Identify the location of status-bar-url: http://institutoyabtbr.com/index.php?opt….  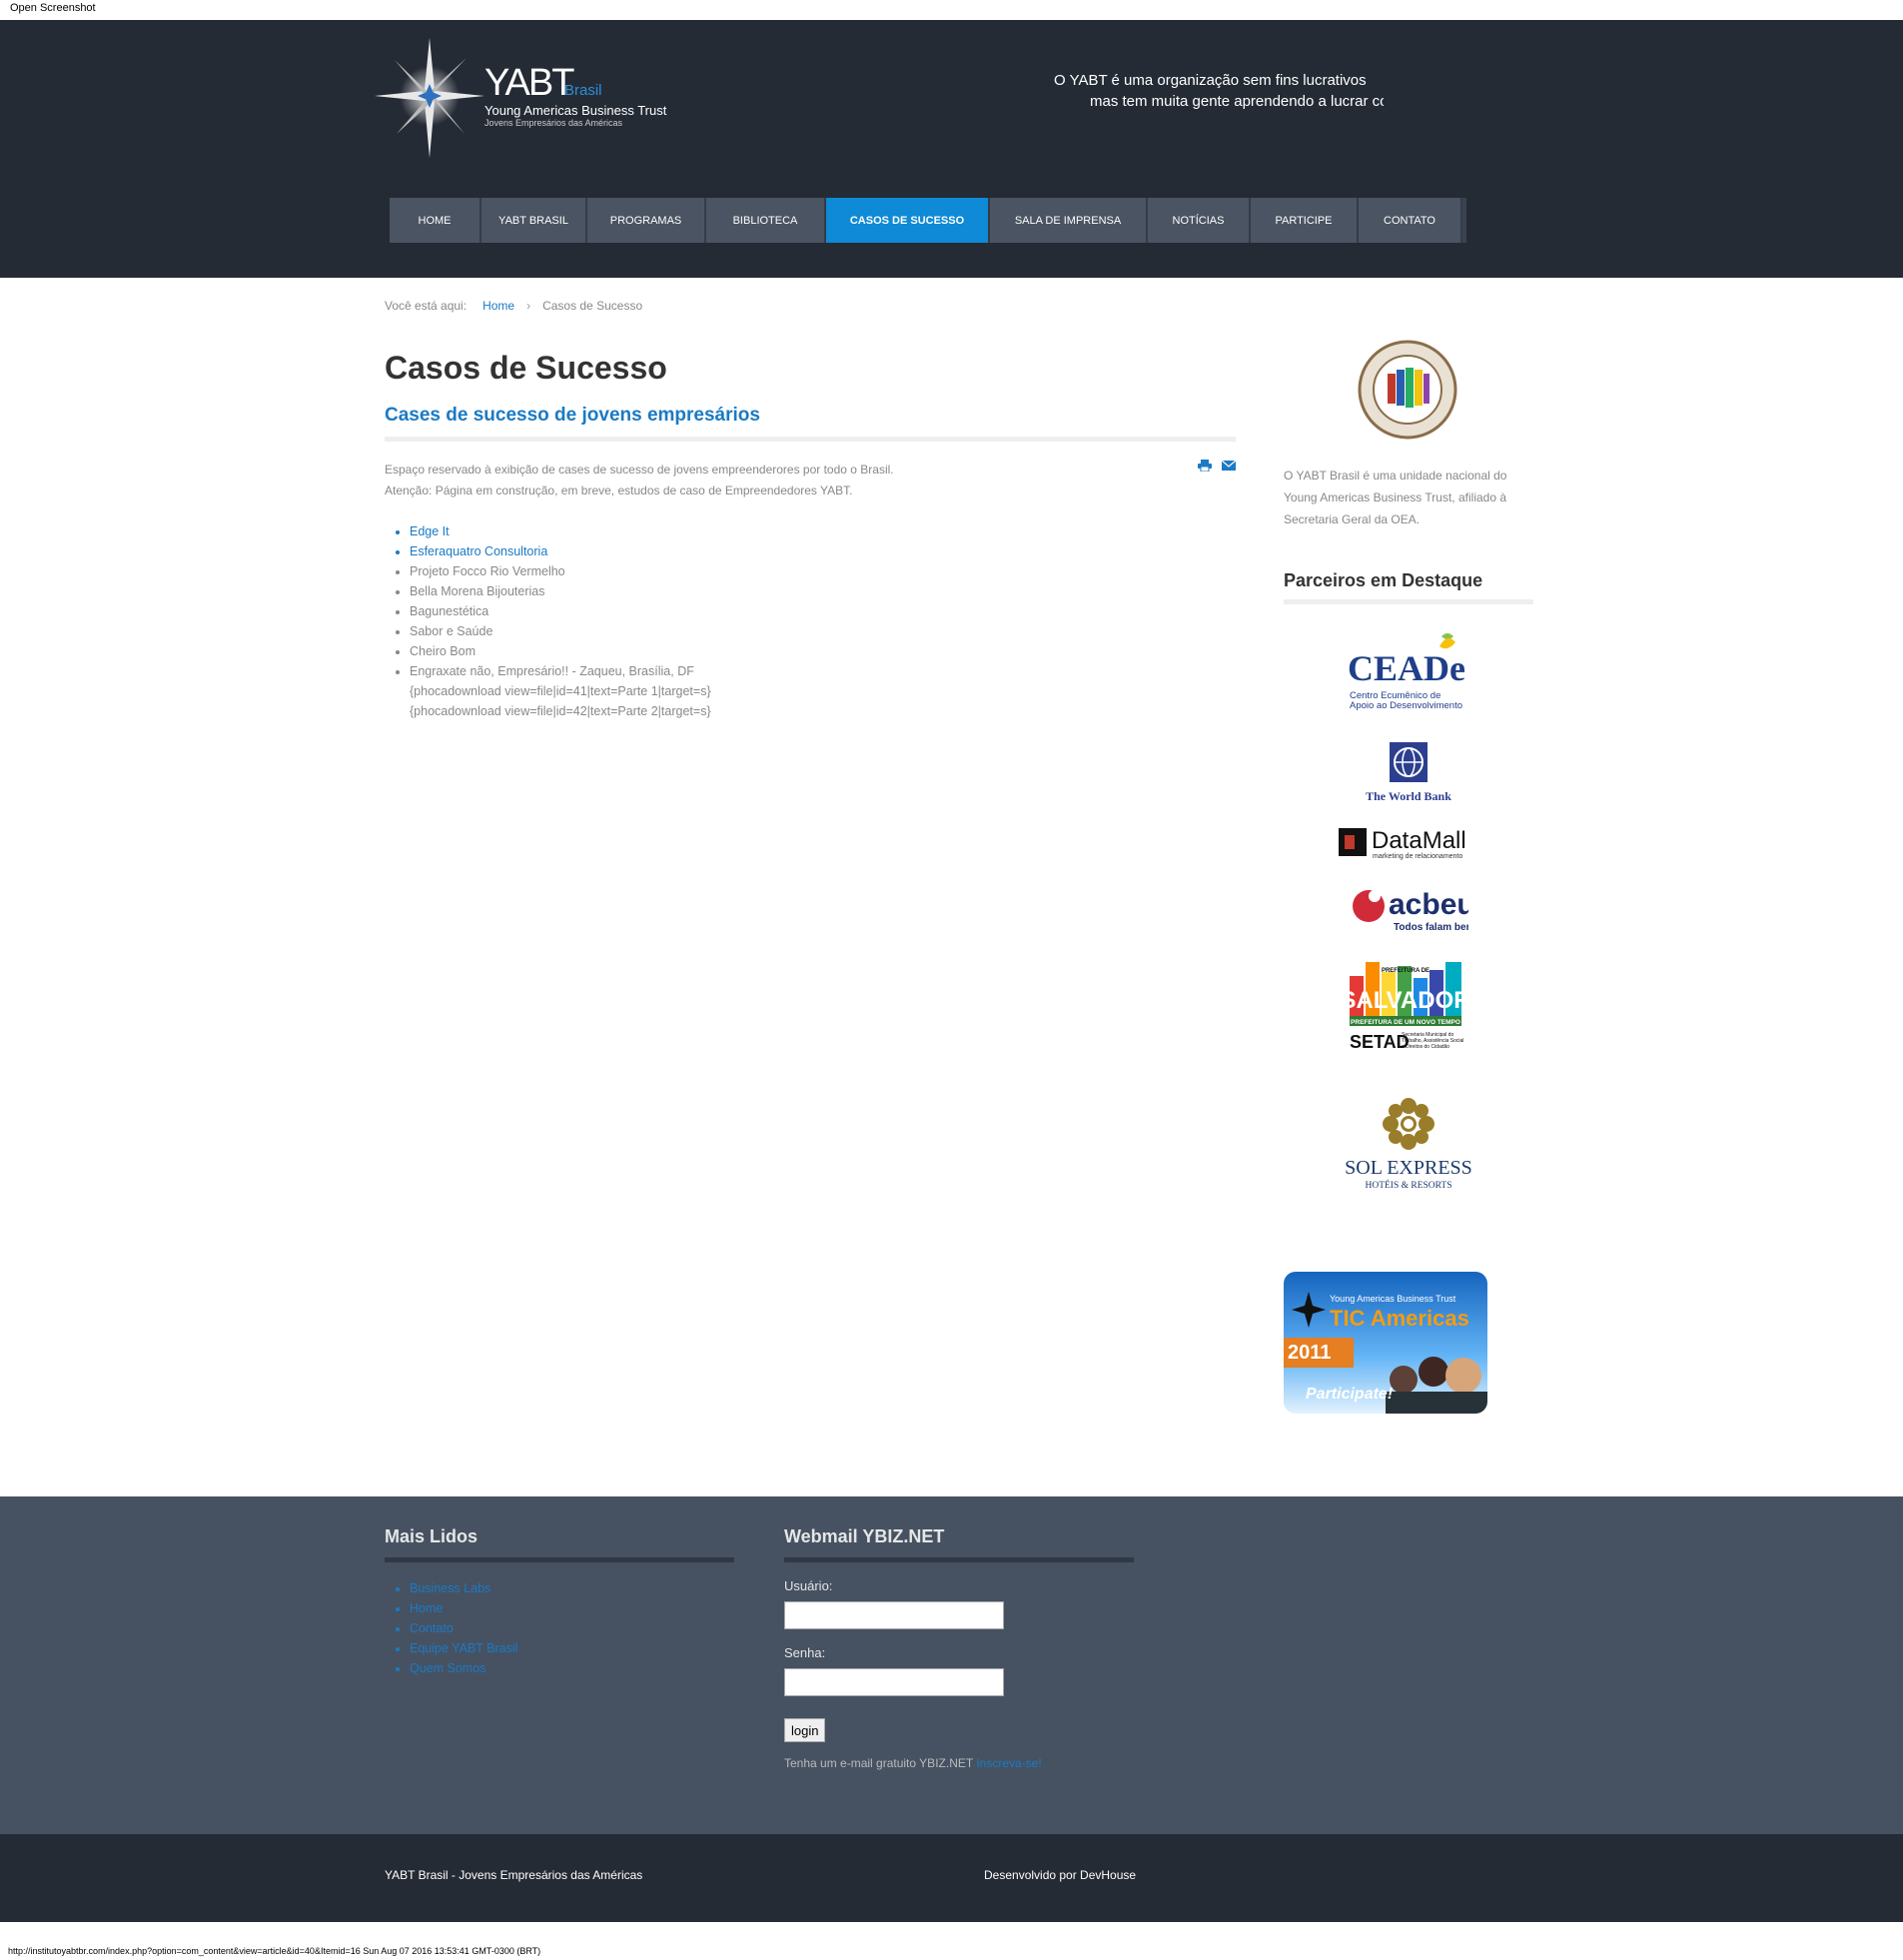
(274, 1951).